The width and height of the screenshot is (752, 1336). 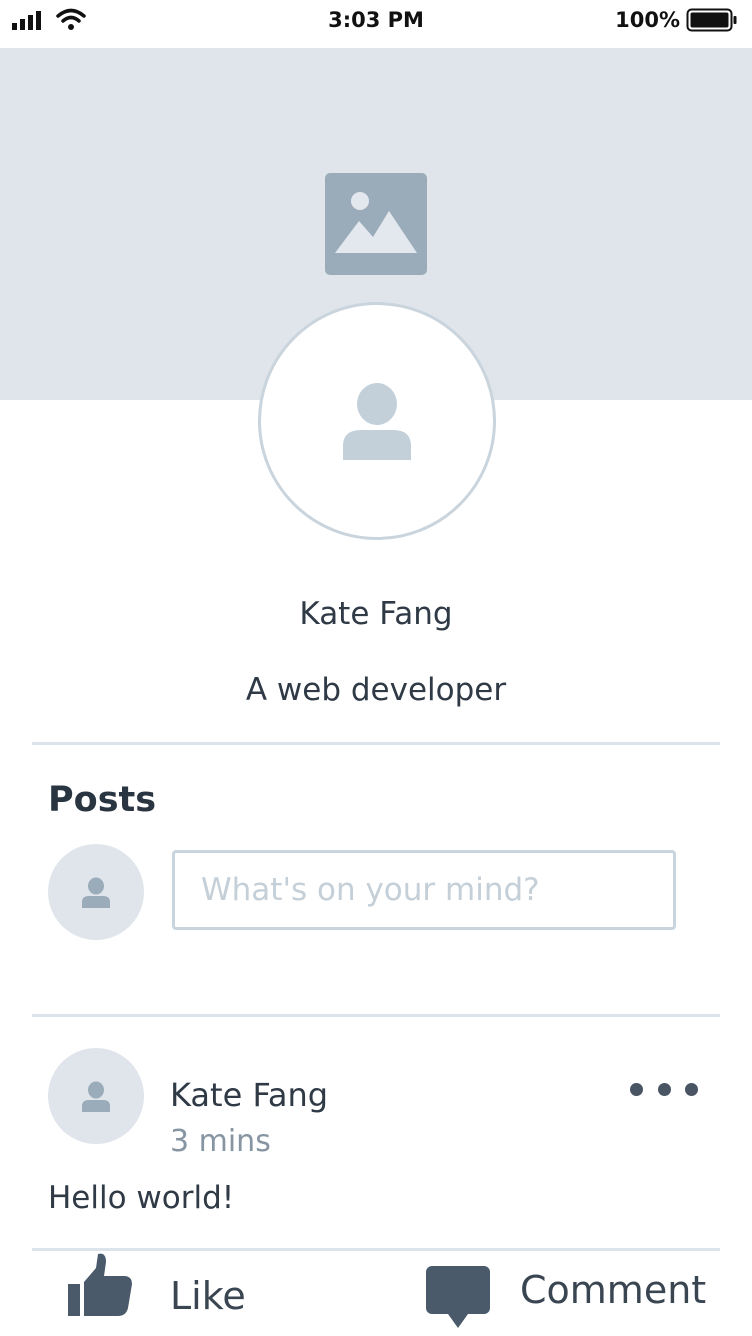 I want to click on like-label: Like, so click(x=208, y=1296).